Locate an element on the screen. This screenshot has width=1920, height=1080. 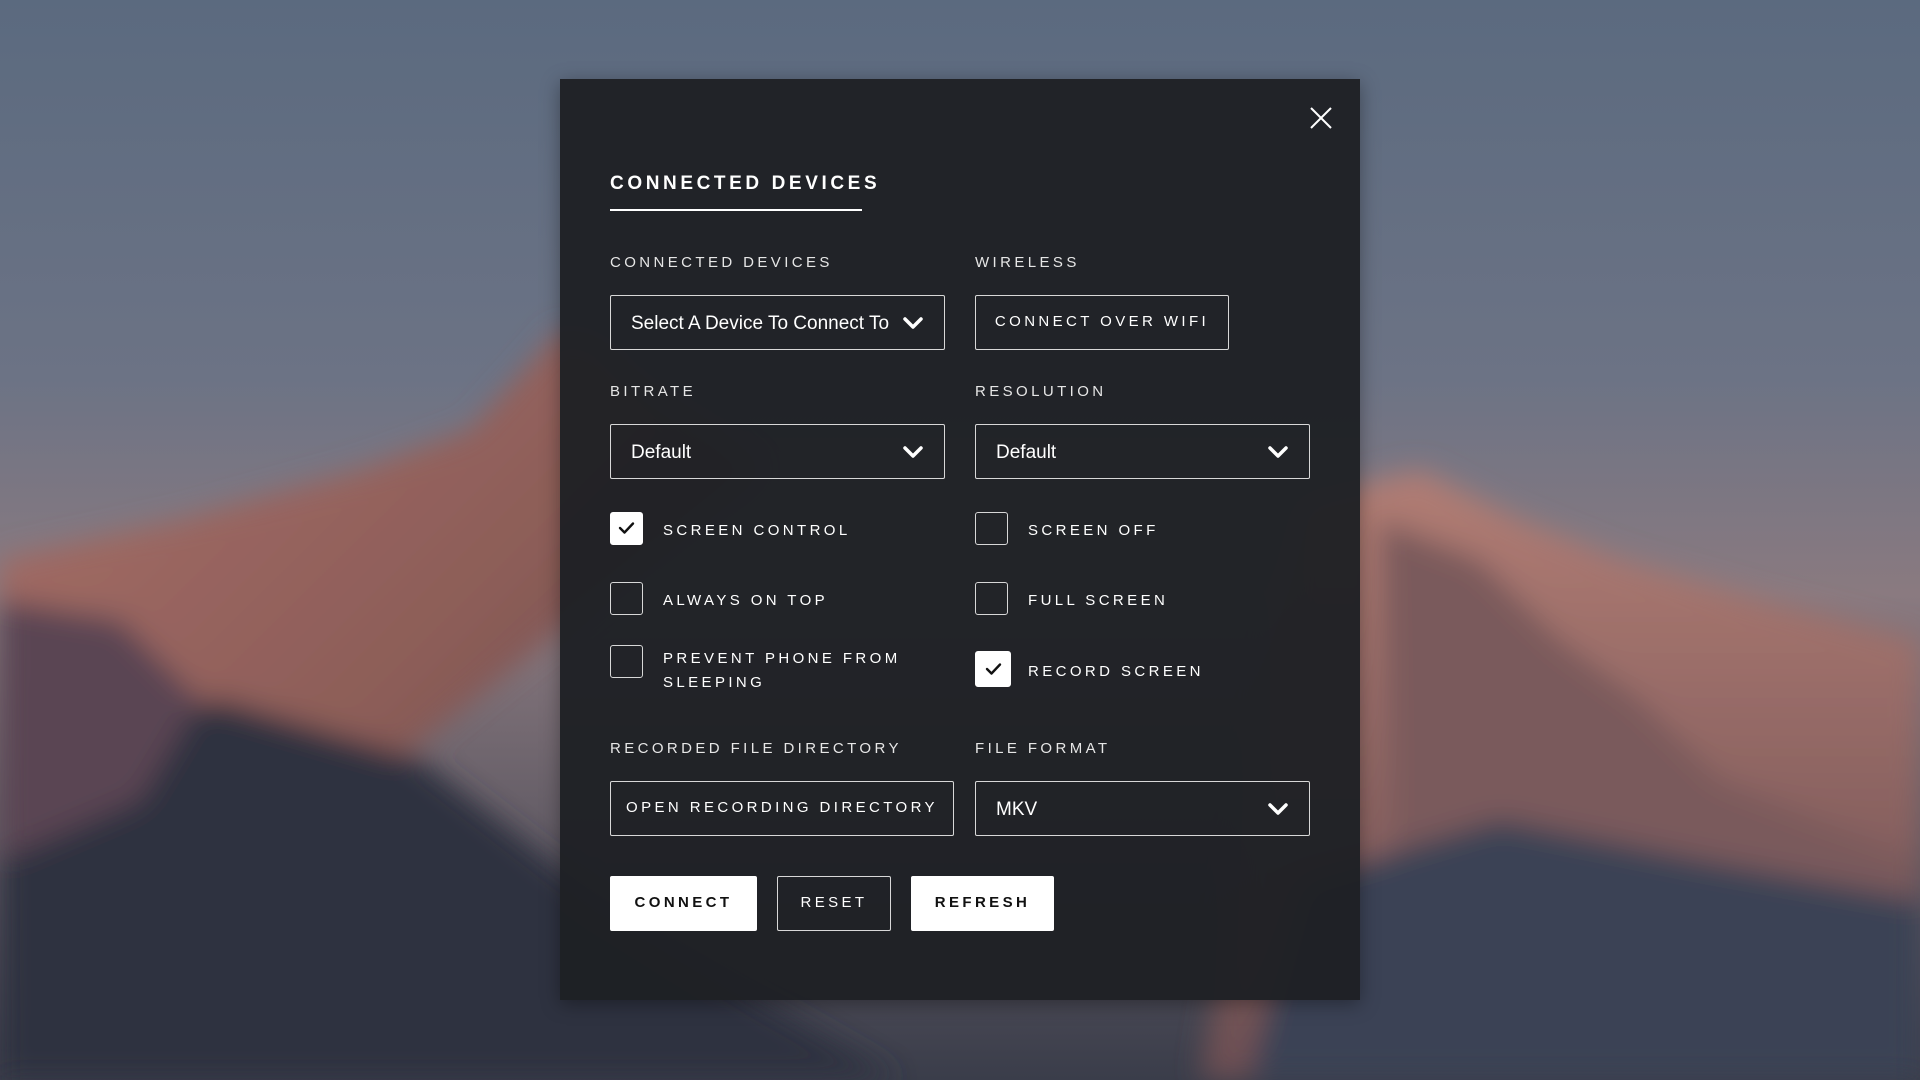
always-on-top-checkbox: ALWAYS ON TOP is located at coordinates (770, 599).